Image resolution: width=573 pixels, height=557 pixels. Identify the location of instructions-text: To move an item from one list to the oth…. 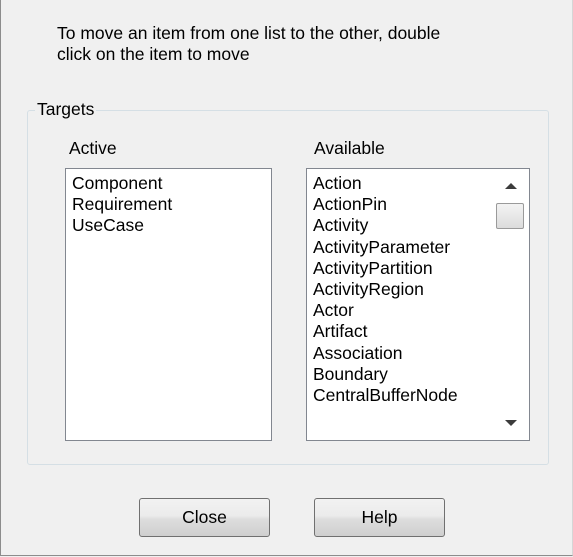
(302, 44).